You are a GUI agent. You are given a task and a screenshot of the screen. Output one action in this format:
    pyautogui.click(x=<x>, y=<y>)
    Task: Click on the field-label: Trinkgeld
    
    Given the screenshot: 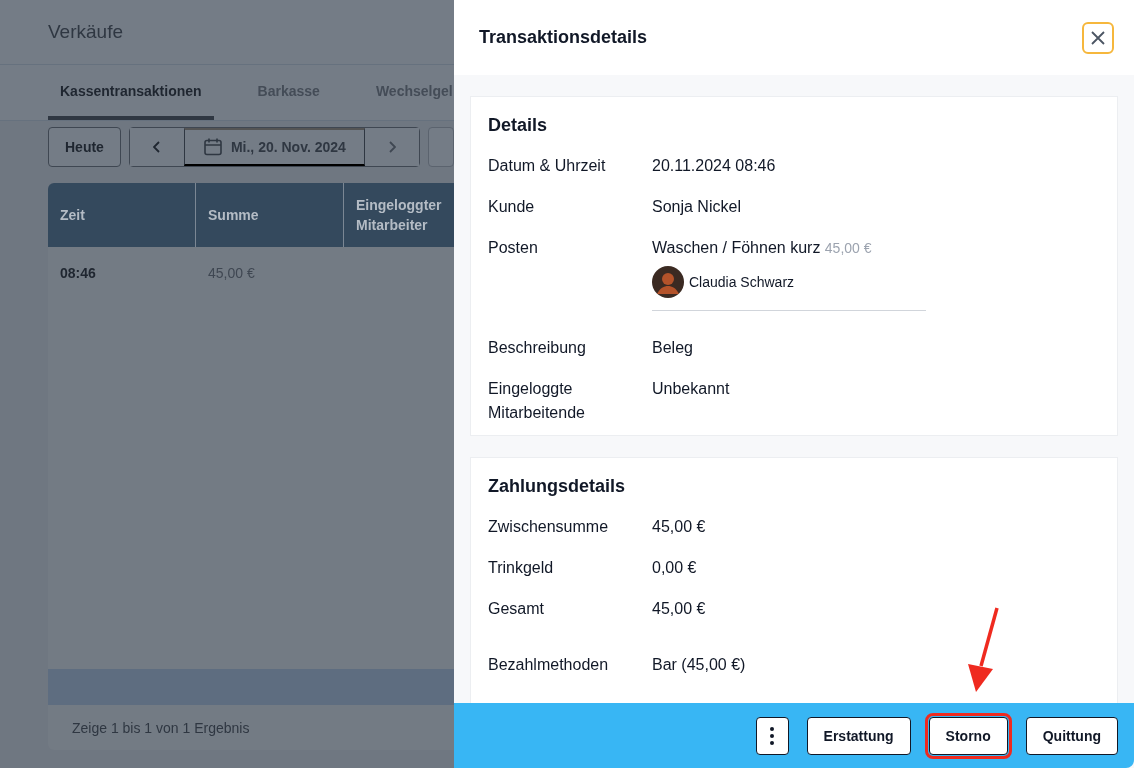 What is the action you would take?
    pyautogui.click(x=521, y=568)
    